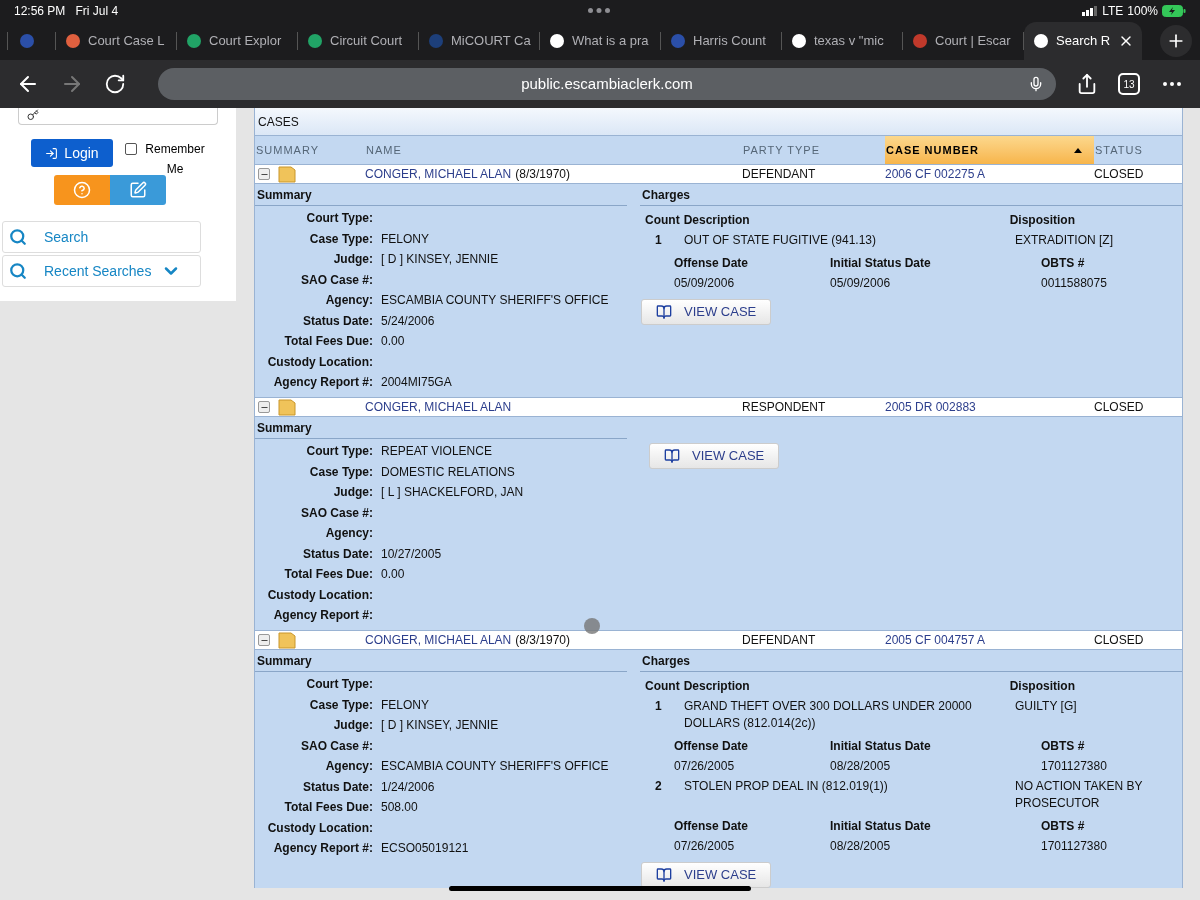 The width and height of the screenshot is (1200, 900). Describe the element at coordinates (138, 190) in the screenshot. I see `edit-button` at that location.